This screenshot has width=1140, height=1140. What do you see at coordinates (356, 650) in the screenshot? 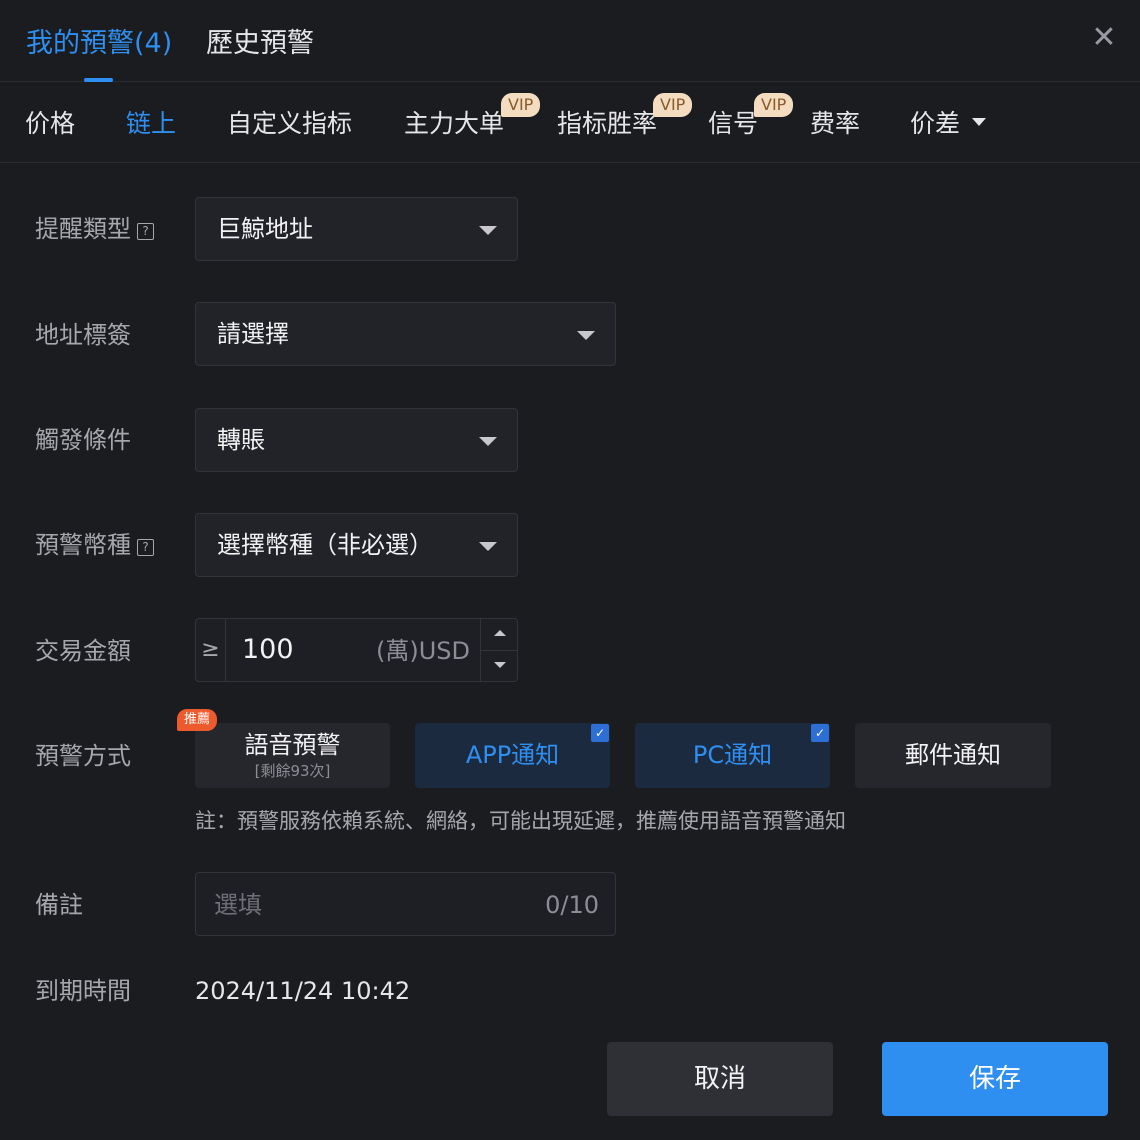
I see `amount-input-group: ≥ 100 (萬)USD` at bounding box center [356, 650].